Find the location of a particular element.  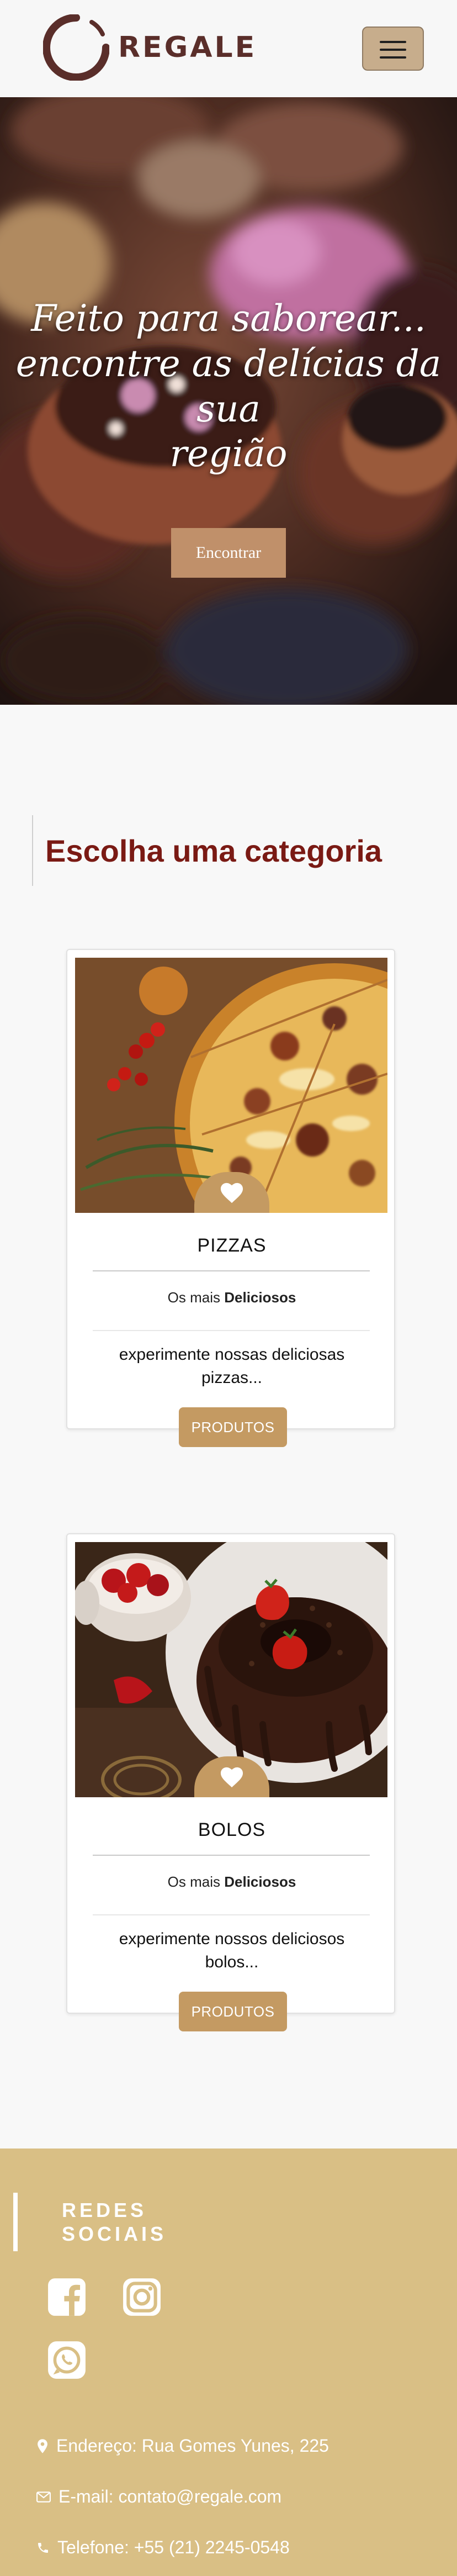

phone-line: Telefone: +55 (21) 2245-0548 is located at coordinates (163, 2547).